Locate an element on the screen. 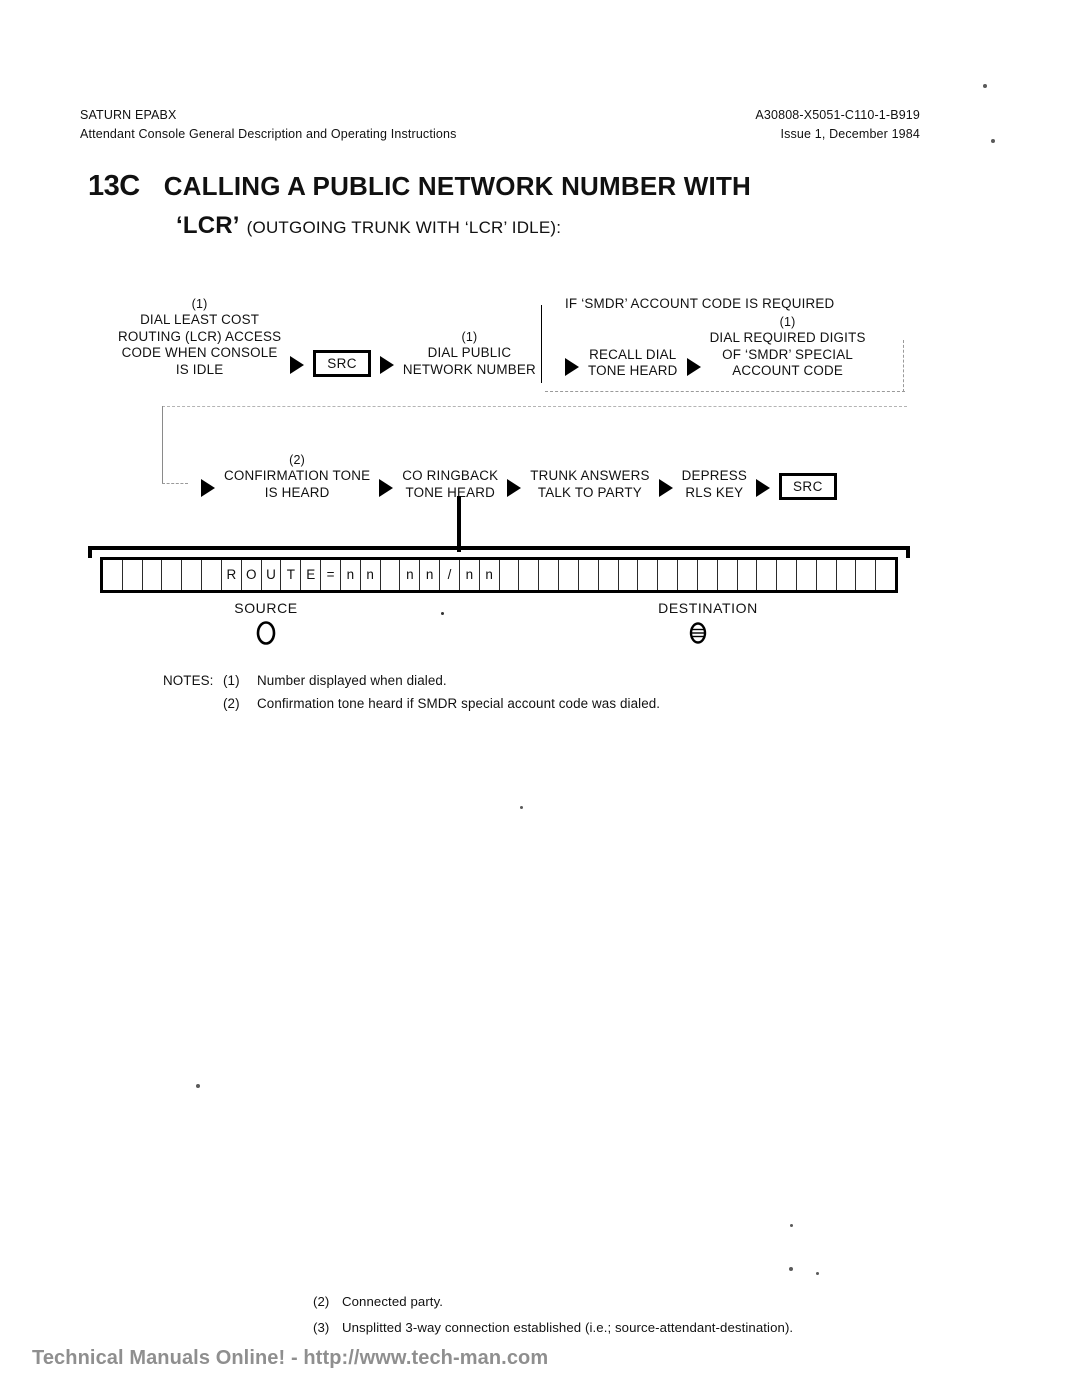 The width and height of the screenshot is (1080, 1397). flow-step: CO RINGBACK TONE HEARD is located at coordinates (450, 484).